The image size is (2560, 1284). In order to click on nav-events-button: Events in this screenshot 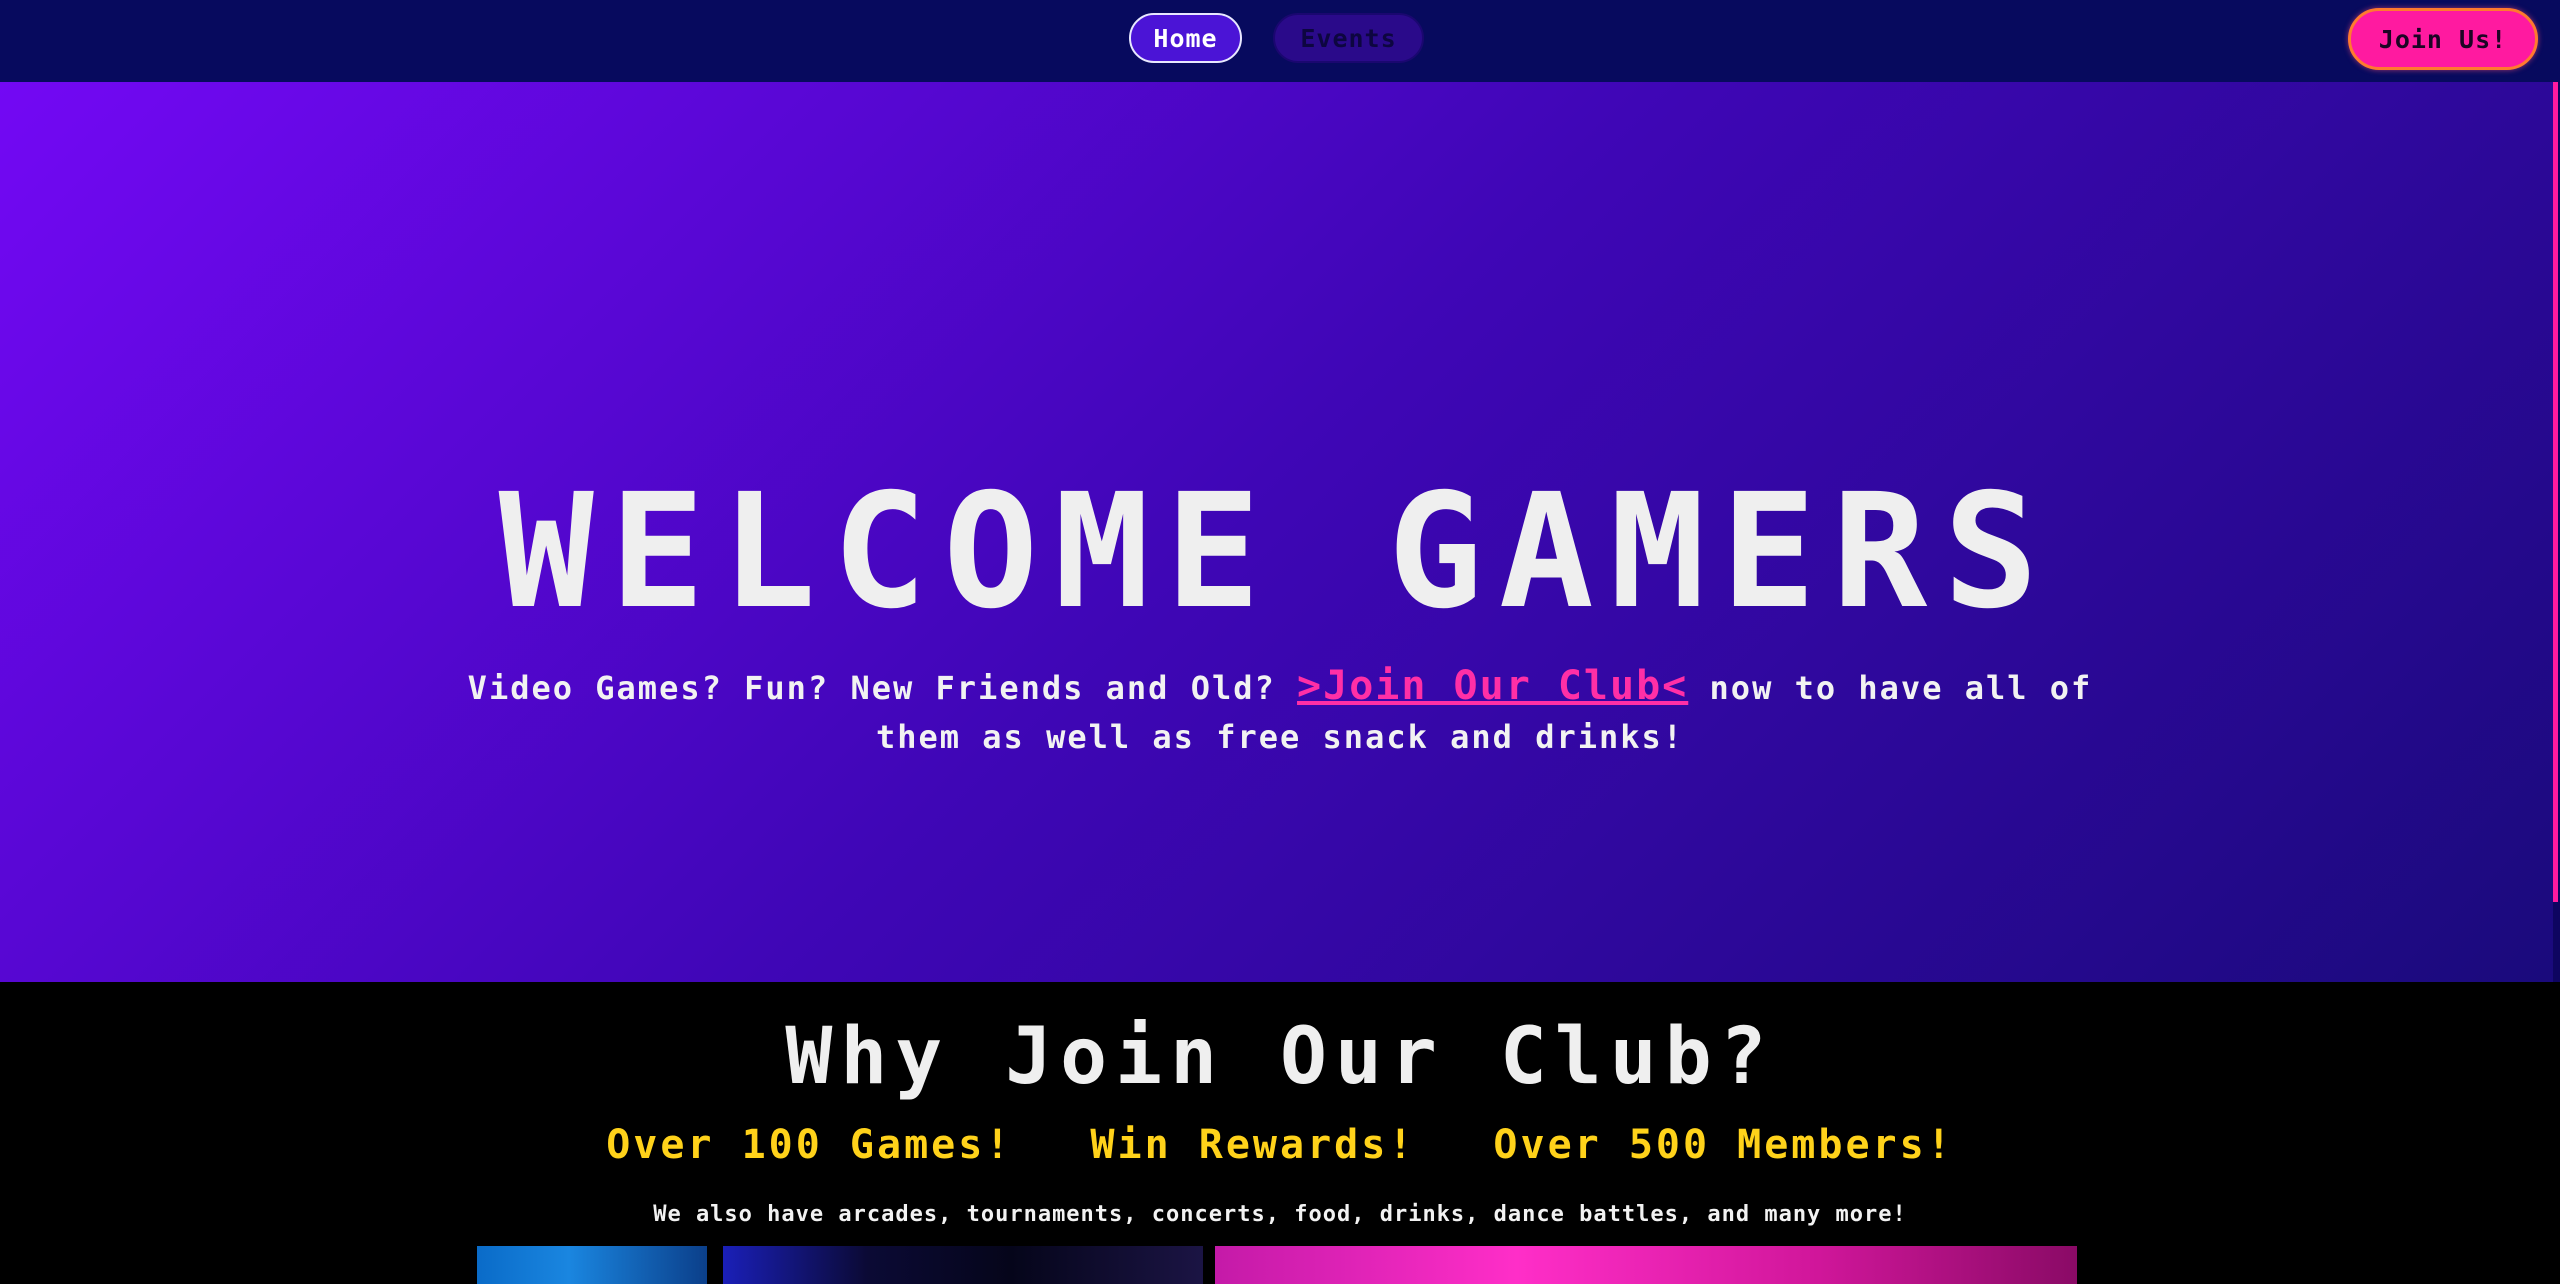, I will do `click(1348, 38)`.